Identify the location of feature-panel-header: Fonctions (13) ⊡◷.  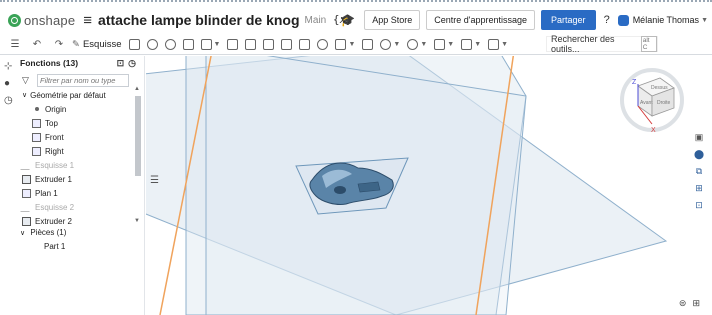
(81, 63).